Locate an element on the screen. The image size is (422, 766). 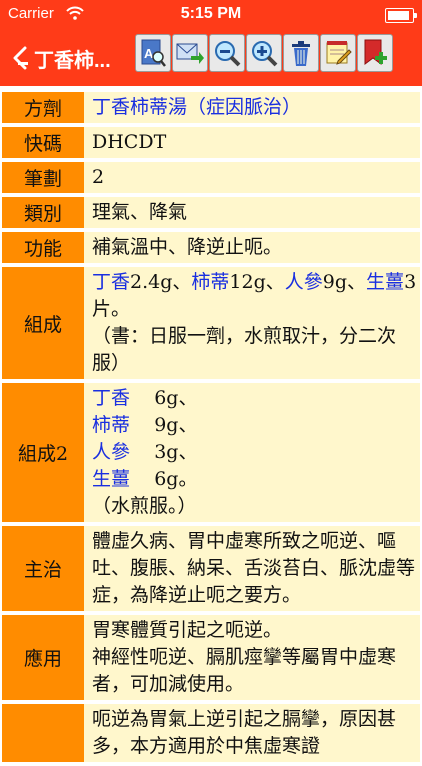
battery-icon is located at coordinates (401, 15).